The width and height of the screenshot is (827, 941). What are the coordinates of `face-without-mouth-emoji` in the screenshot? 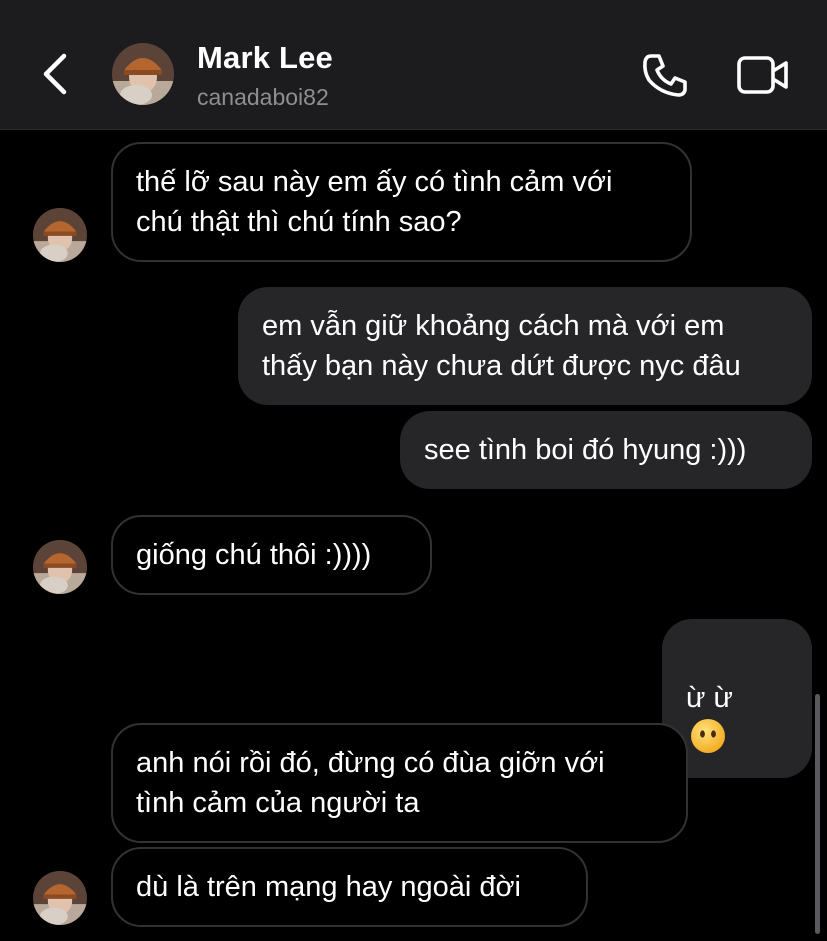 It's located at (708, 736).